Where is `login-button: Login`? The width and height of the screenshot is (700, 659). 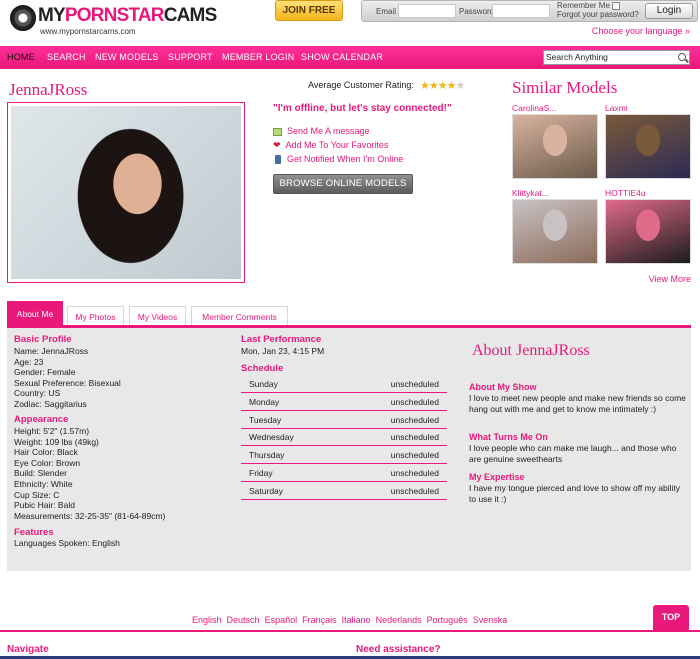
login-button: Login is located at coordinates (669, 11).